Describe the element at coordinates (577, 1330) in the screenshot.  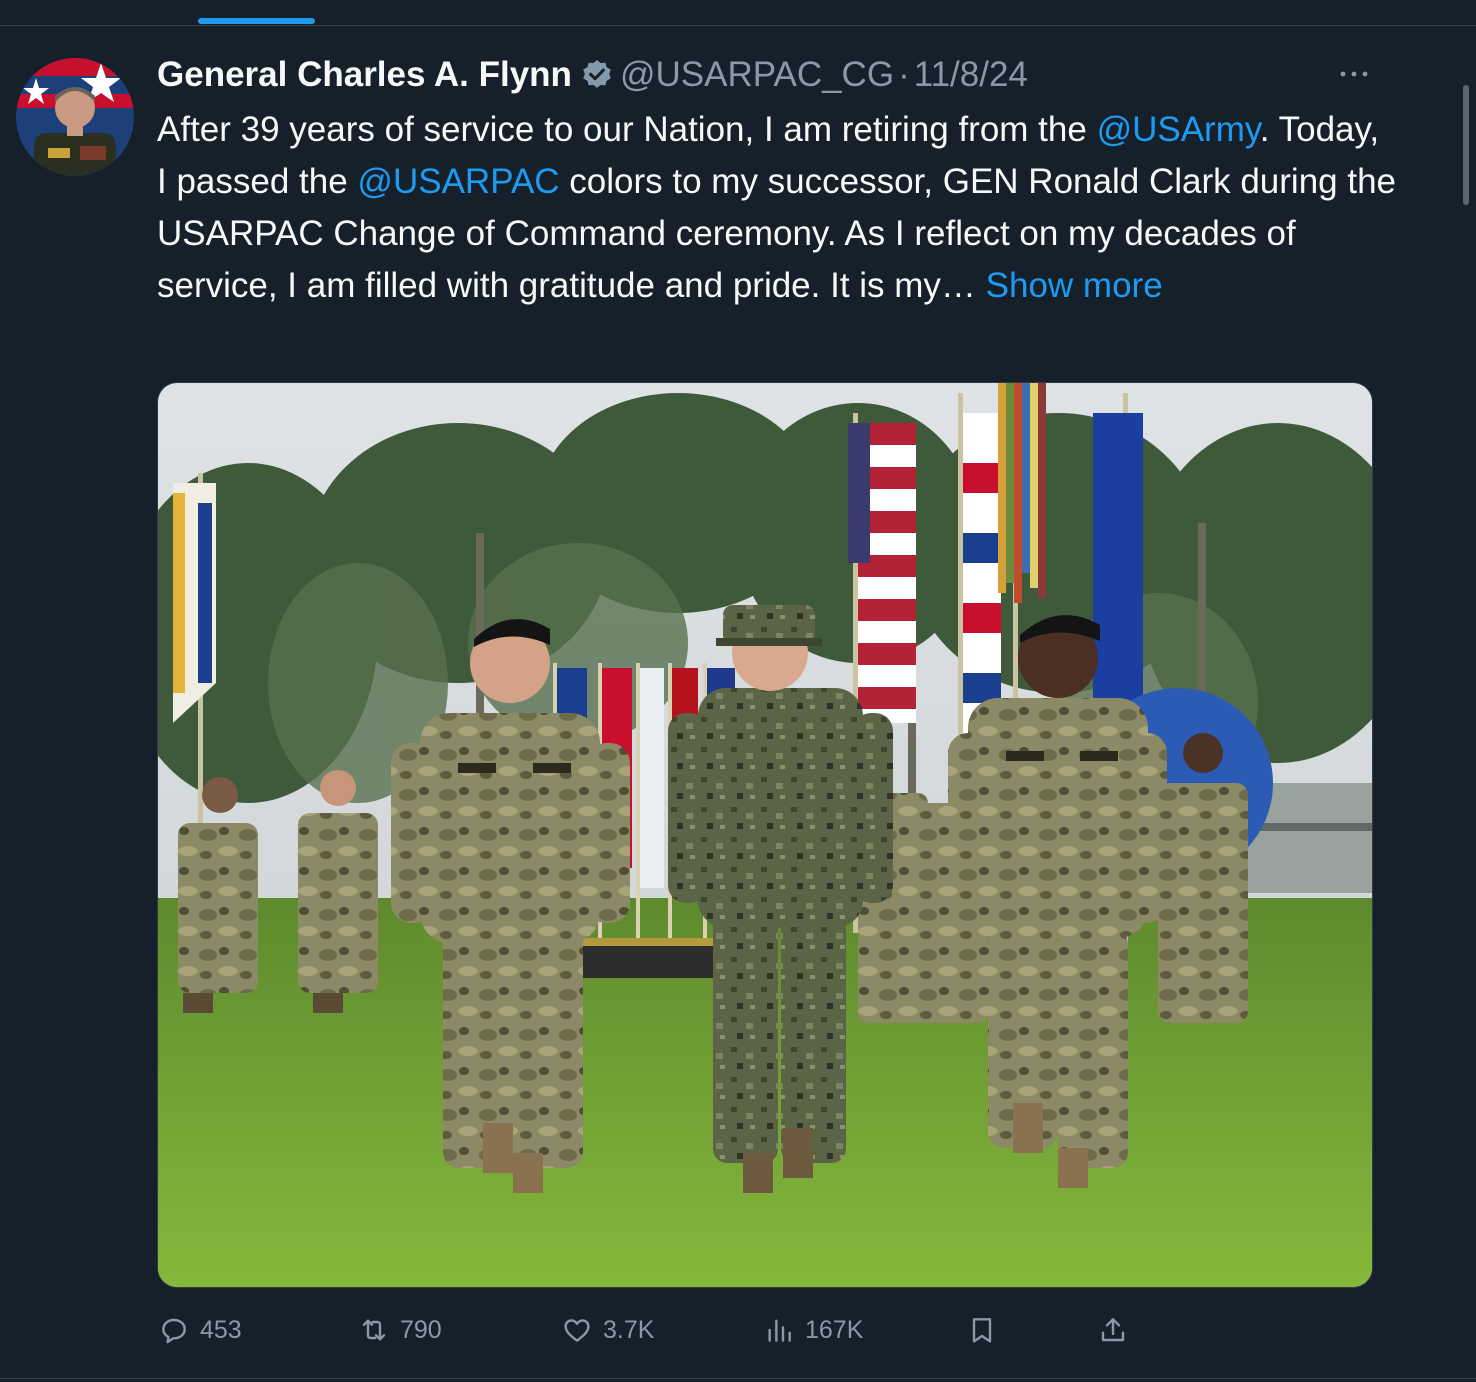
I see `like-icon` at that location.